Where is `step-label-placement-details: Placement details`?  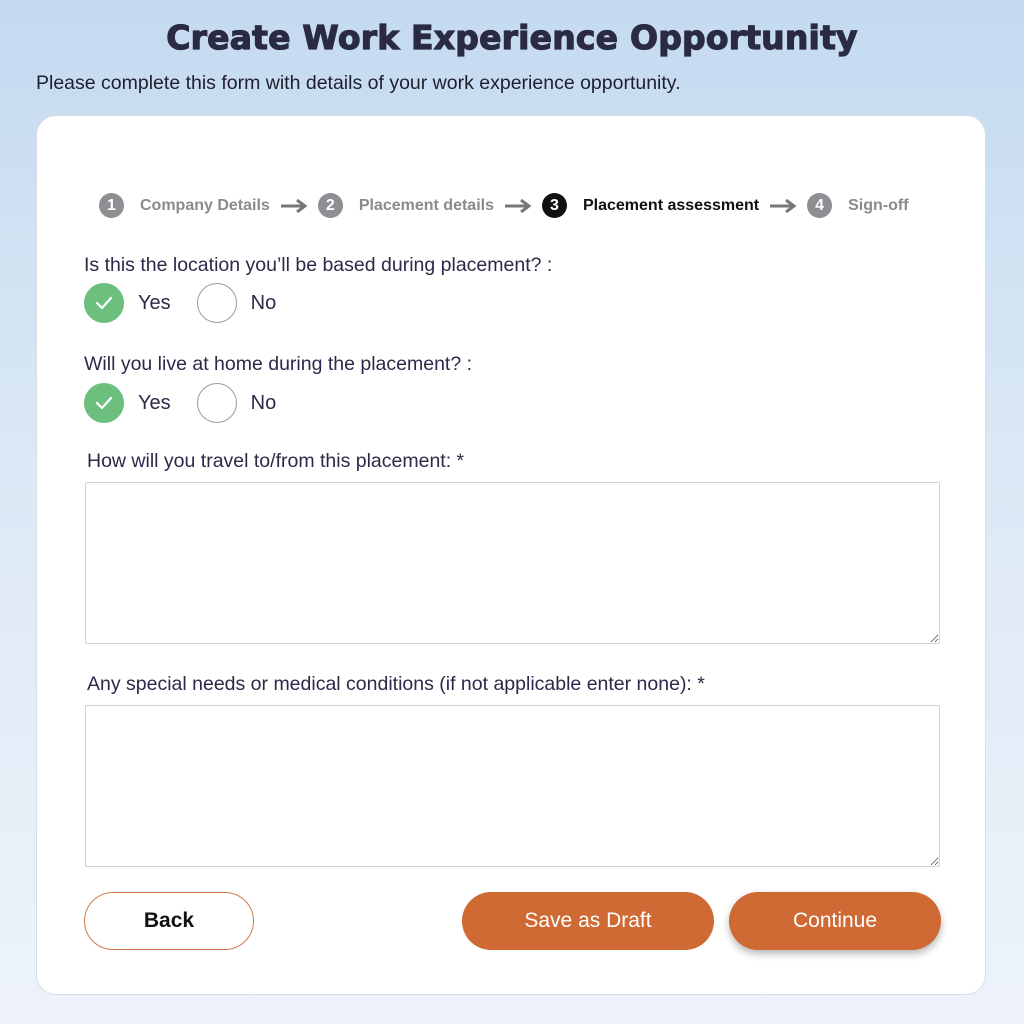 step-label-placement-details: Placement details is located at coordinates (426, 205).